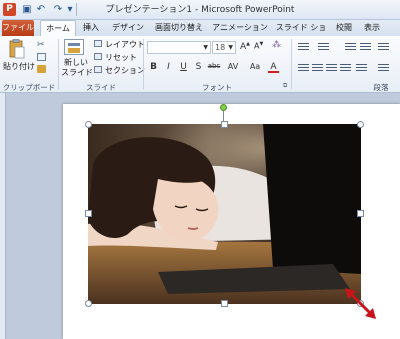 This screenshot has width=400, height=339. What do you see at coordinates (285, 86) in the screenshot?
I see `dialog-launcher-icon: ⧉` at bounding box center [285, 86].